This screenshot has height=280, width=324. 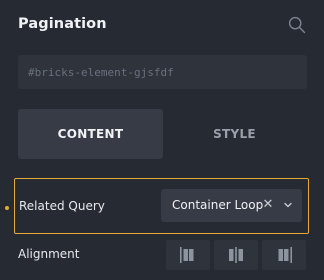 What do you see at coordinates (62, 24) in the screenshot?
I see `panel-title: Pagination` at bounding box center [62, 24].